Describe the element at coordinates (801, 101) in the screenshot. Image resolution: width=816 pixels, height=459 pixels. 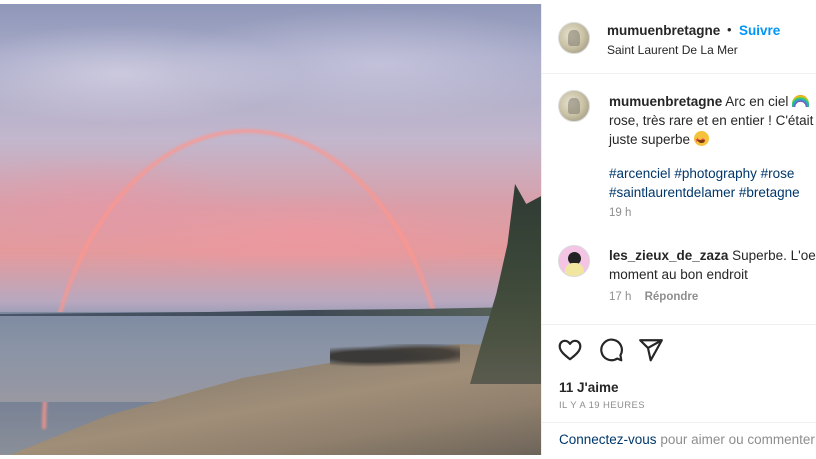
I see `rainbow-emoji-icon` at that location.